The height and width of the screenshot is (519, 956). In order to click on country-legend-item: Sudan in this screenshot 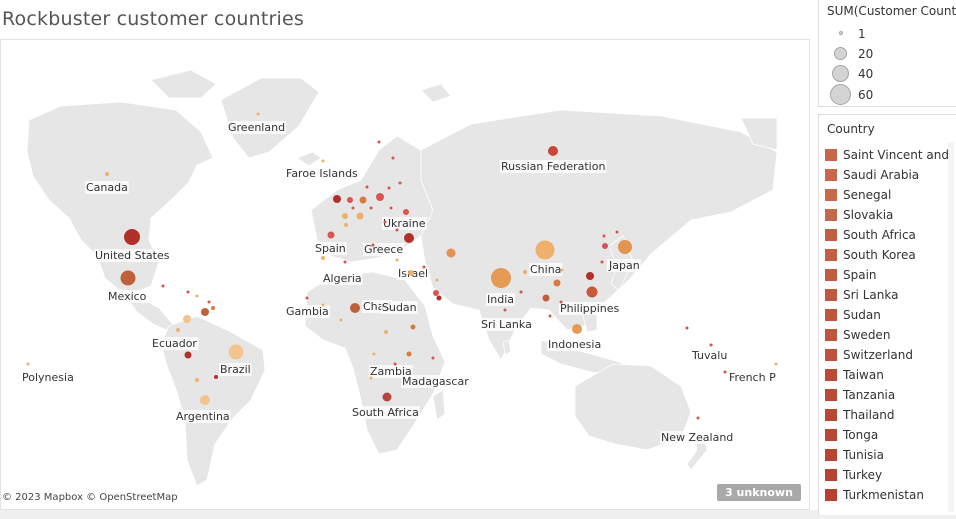, I will do `click(884, 315)`.